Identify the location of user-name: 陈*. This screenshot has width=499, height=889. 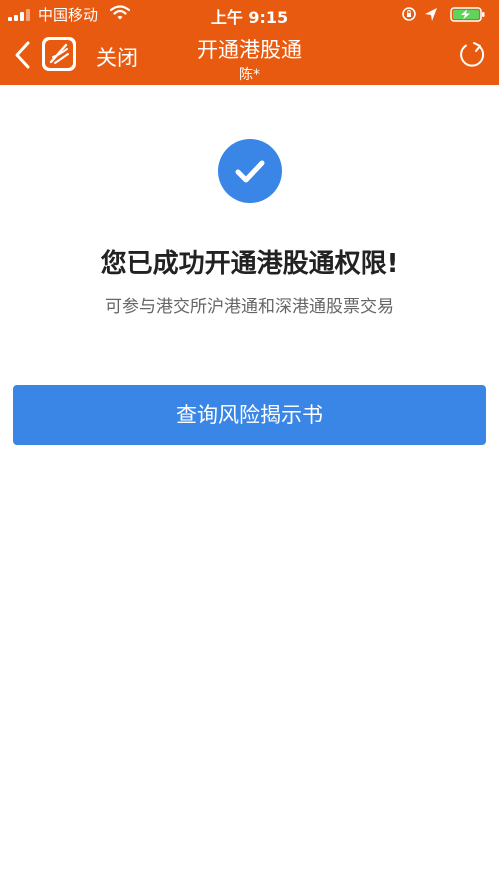
(249, 75).